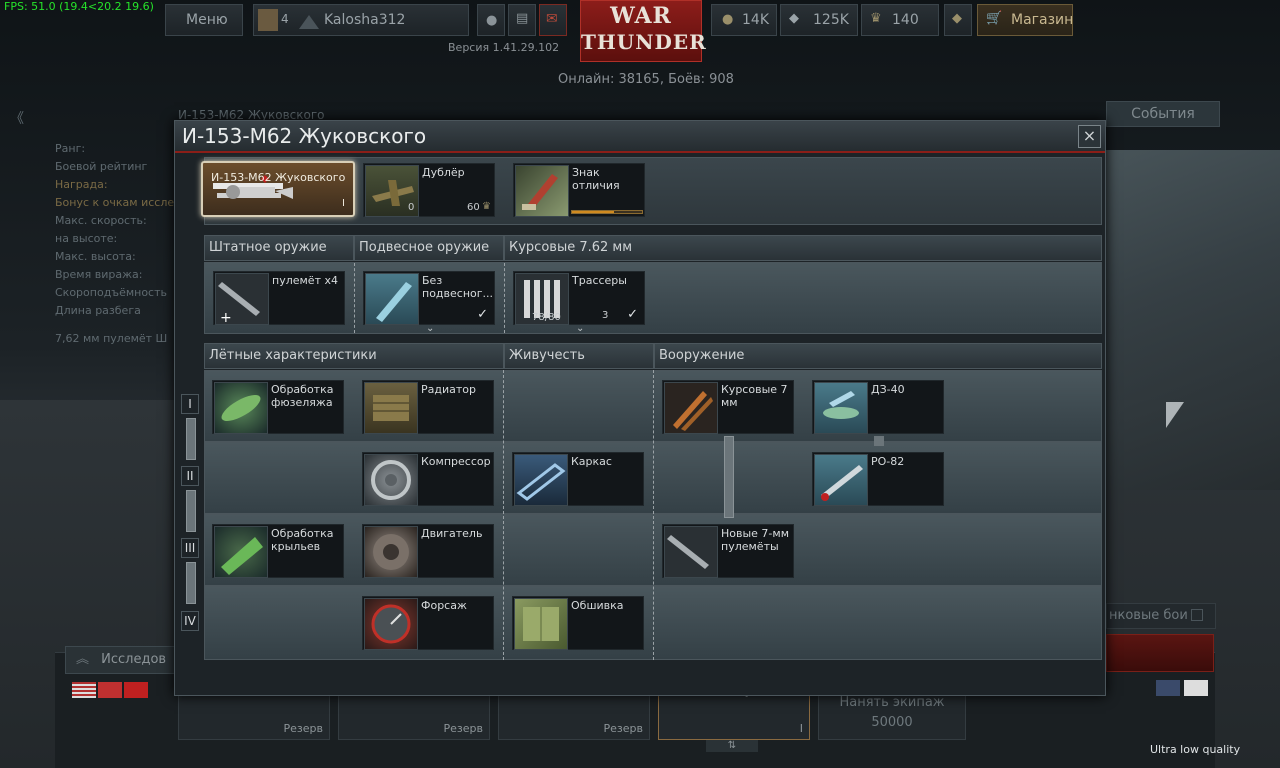  Describe the element at coordinates (279, 298) in the screenshot. I see `weapon-slot-primary: + пулемёт x4` at that location.